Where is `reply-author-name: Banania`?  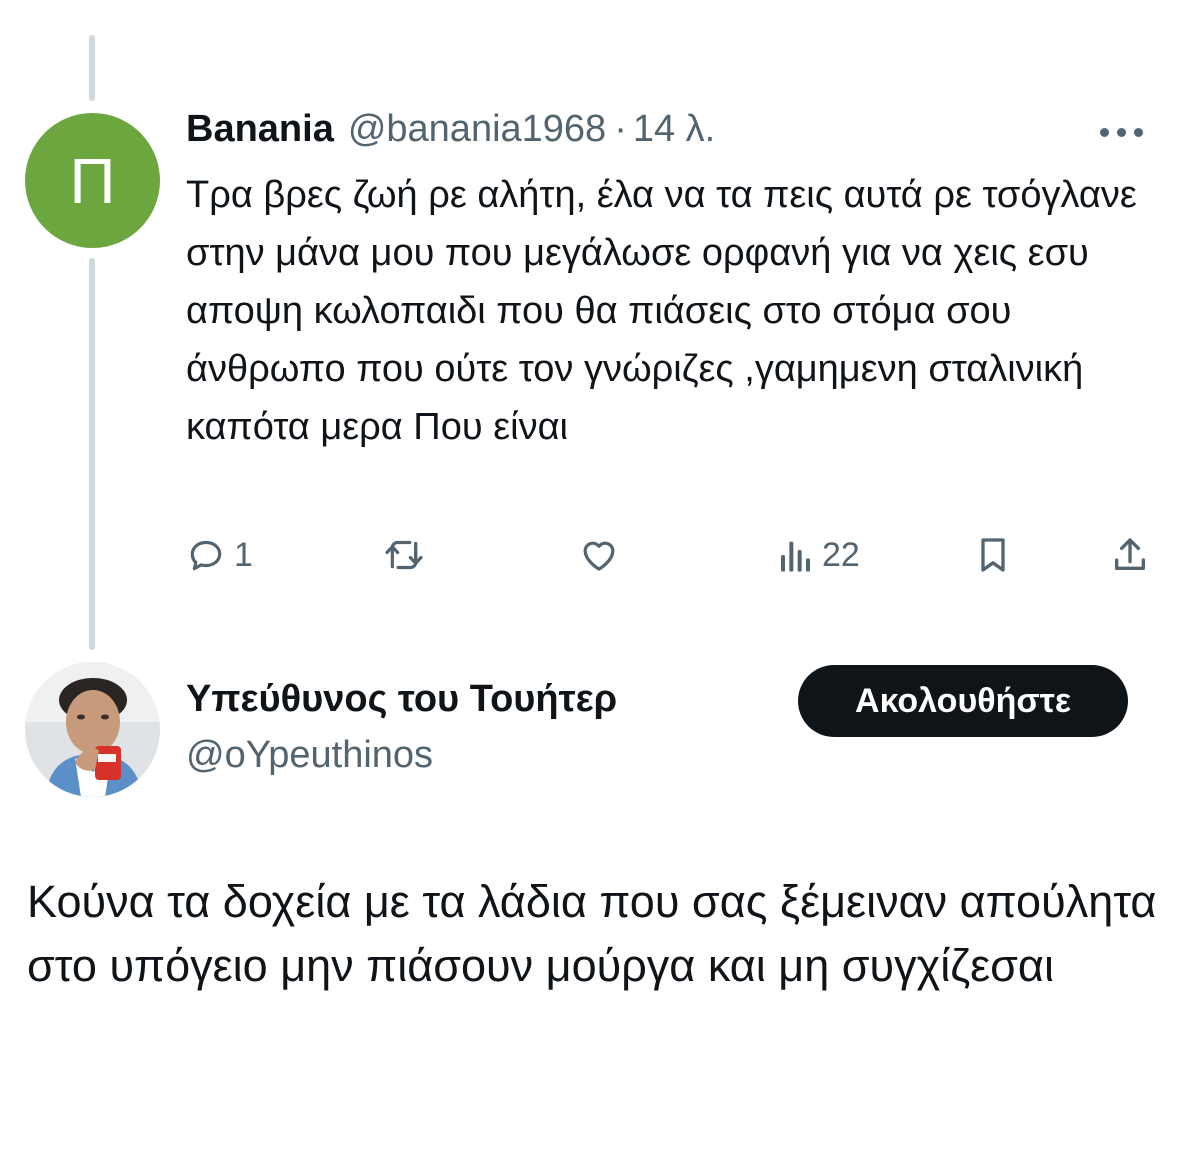
reply-author-name: Banania is located at coordinates (260, 129).